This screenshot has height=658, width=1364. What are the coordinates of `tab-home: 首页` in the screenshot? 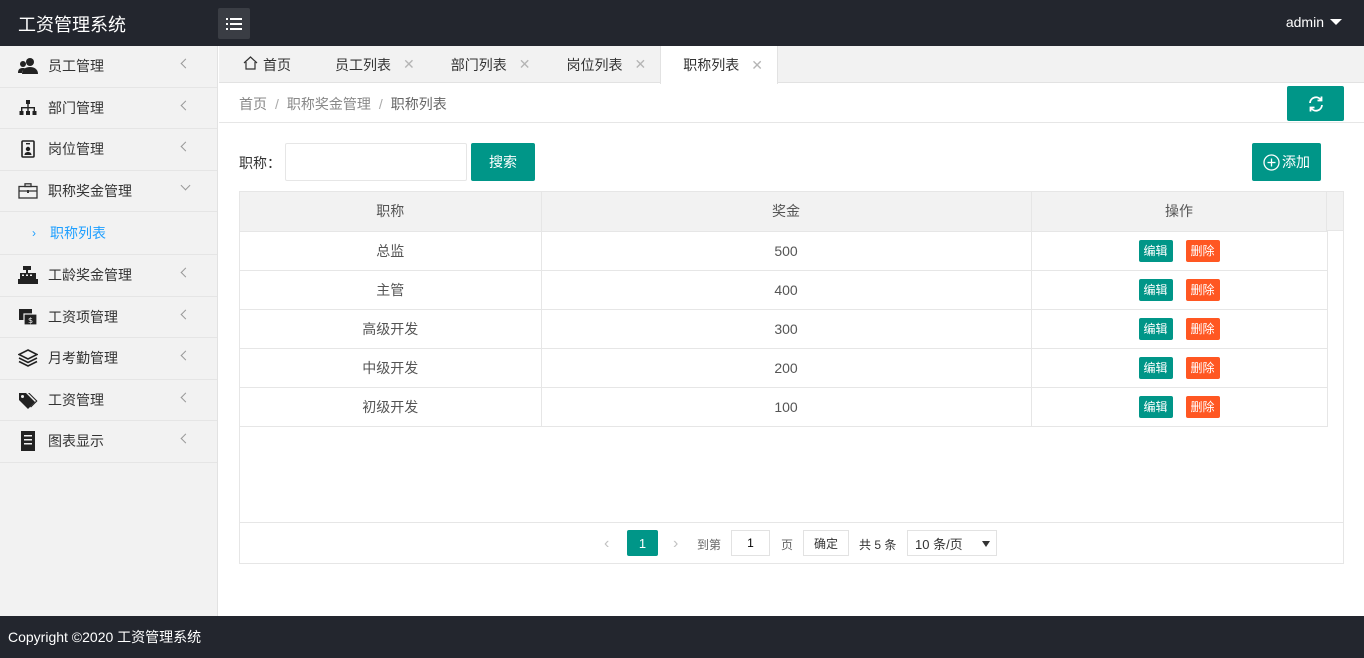 It's located at (266, 64).